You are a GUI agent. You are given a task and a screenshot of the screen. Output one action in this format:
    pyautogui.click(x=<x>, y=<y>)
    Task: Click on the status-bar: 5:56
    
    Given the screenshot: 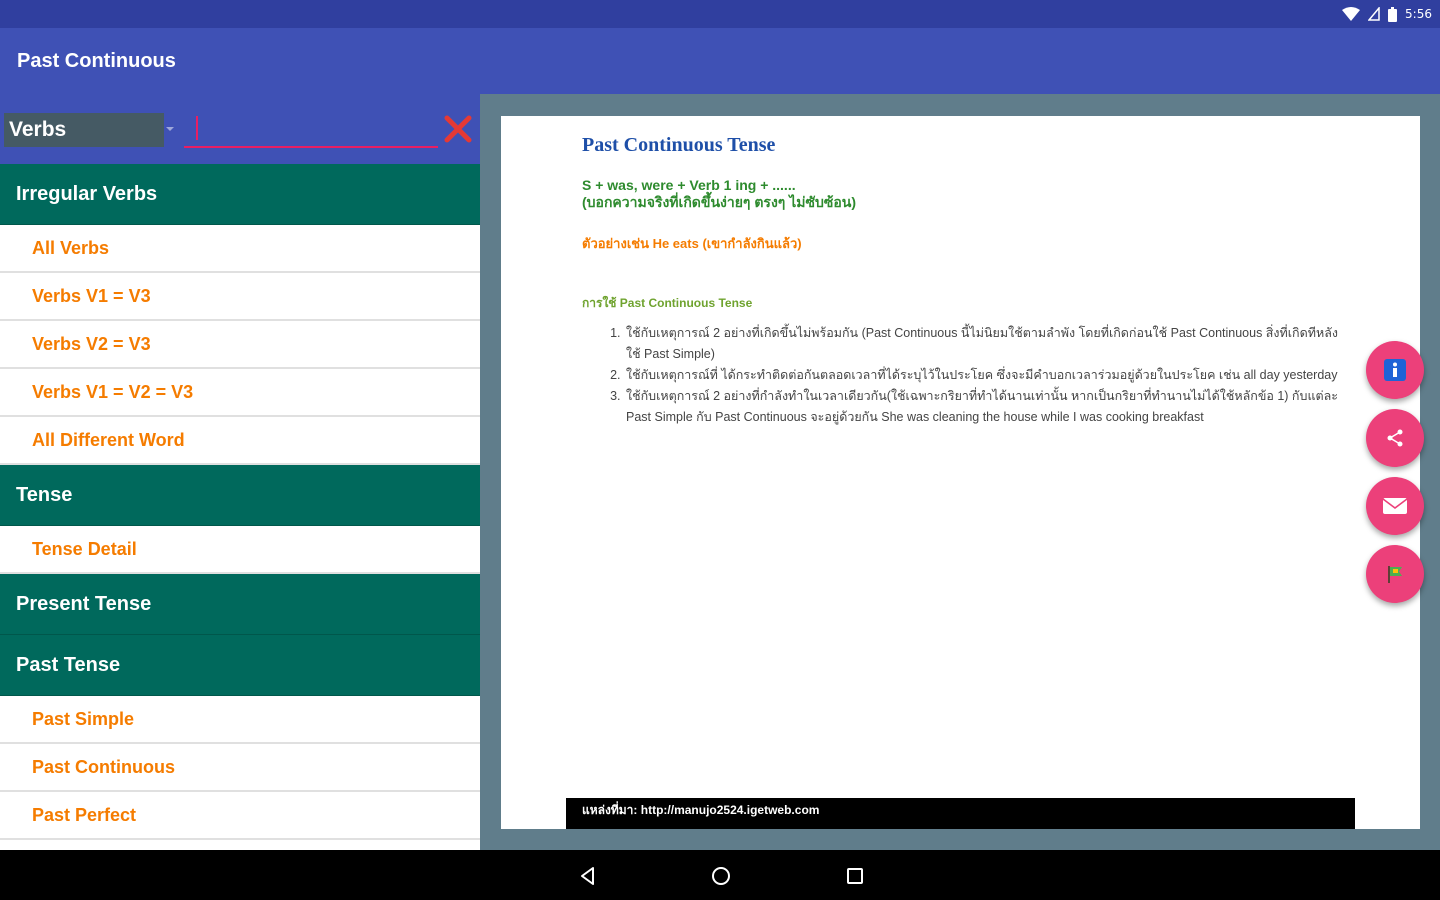 What is the action you would take?
    pyautogui.click(x=720, y=14)
    